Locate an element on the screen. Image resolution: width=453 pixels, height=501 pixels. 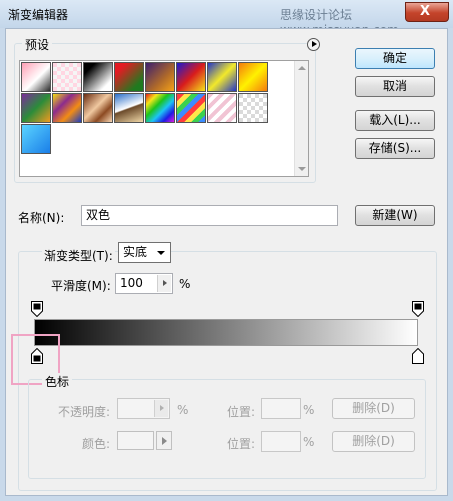
scroll-down-icon is located at coordinates (302, 169).